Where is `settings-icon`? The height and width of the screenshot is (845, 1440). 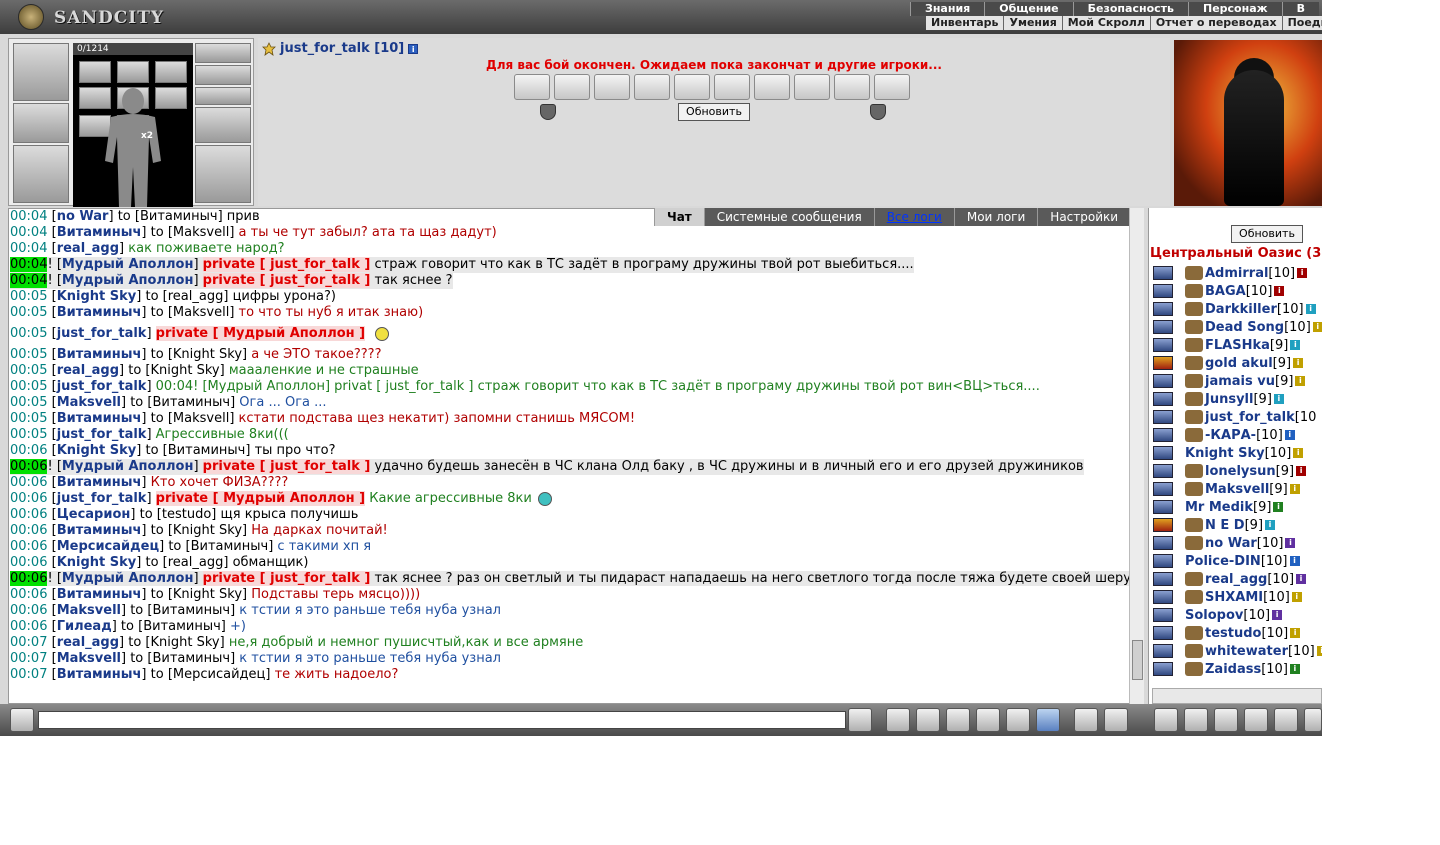
settings-icon is located at coordinates (1116, 720).